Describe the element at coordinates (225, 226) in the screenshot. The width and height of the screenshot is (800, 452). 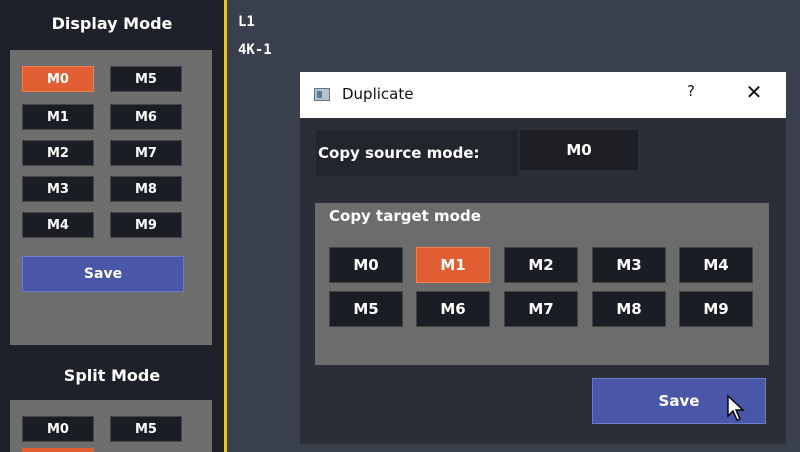
I see `layer-divider` at that location.